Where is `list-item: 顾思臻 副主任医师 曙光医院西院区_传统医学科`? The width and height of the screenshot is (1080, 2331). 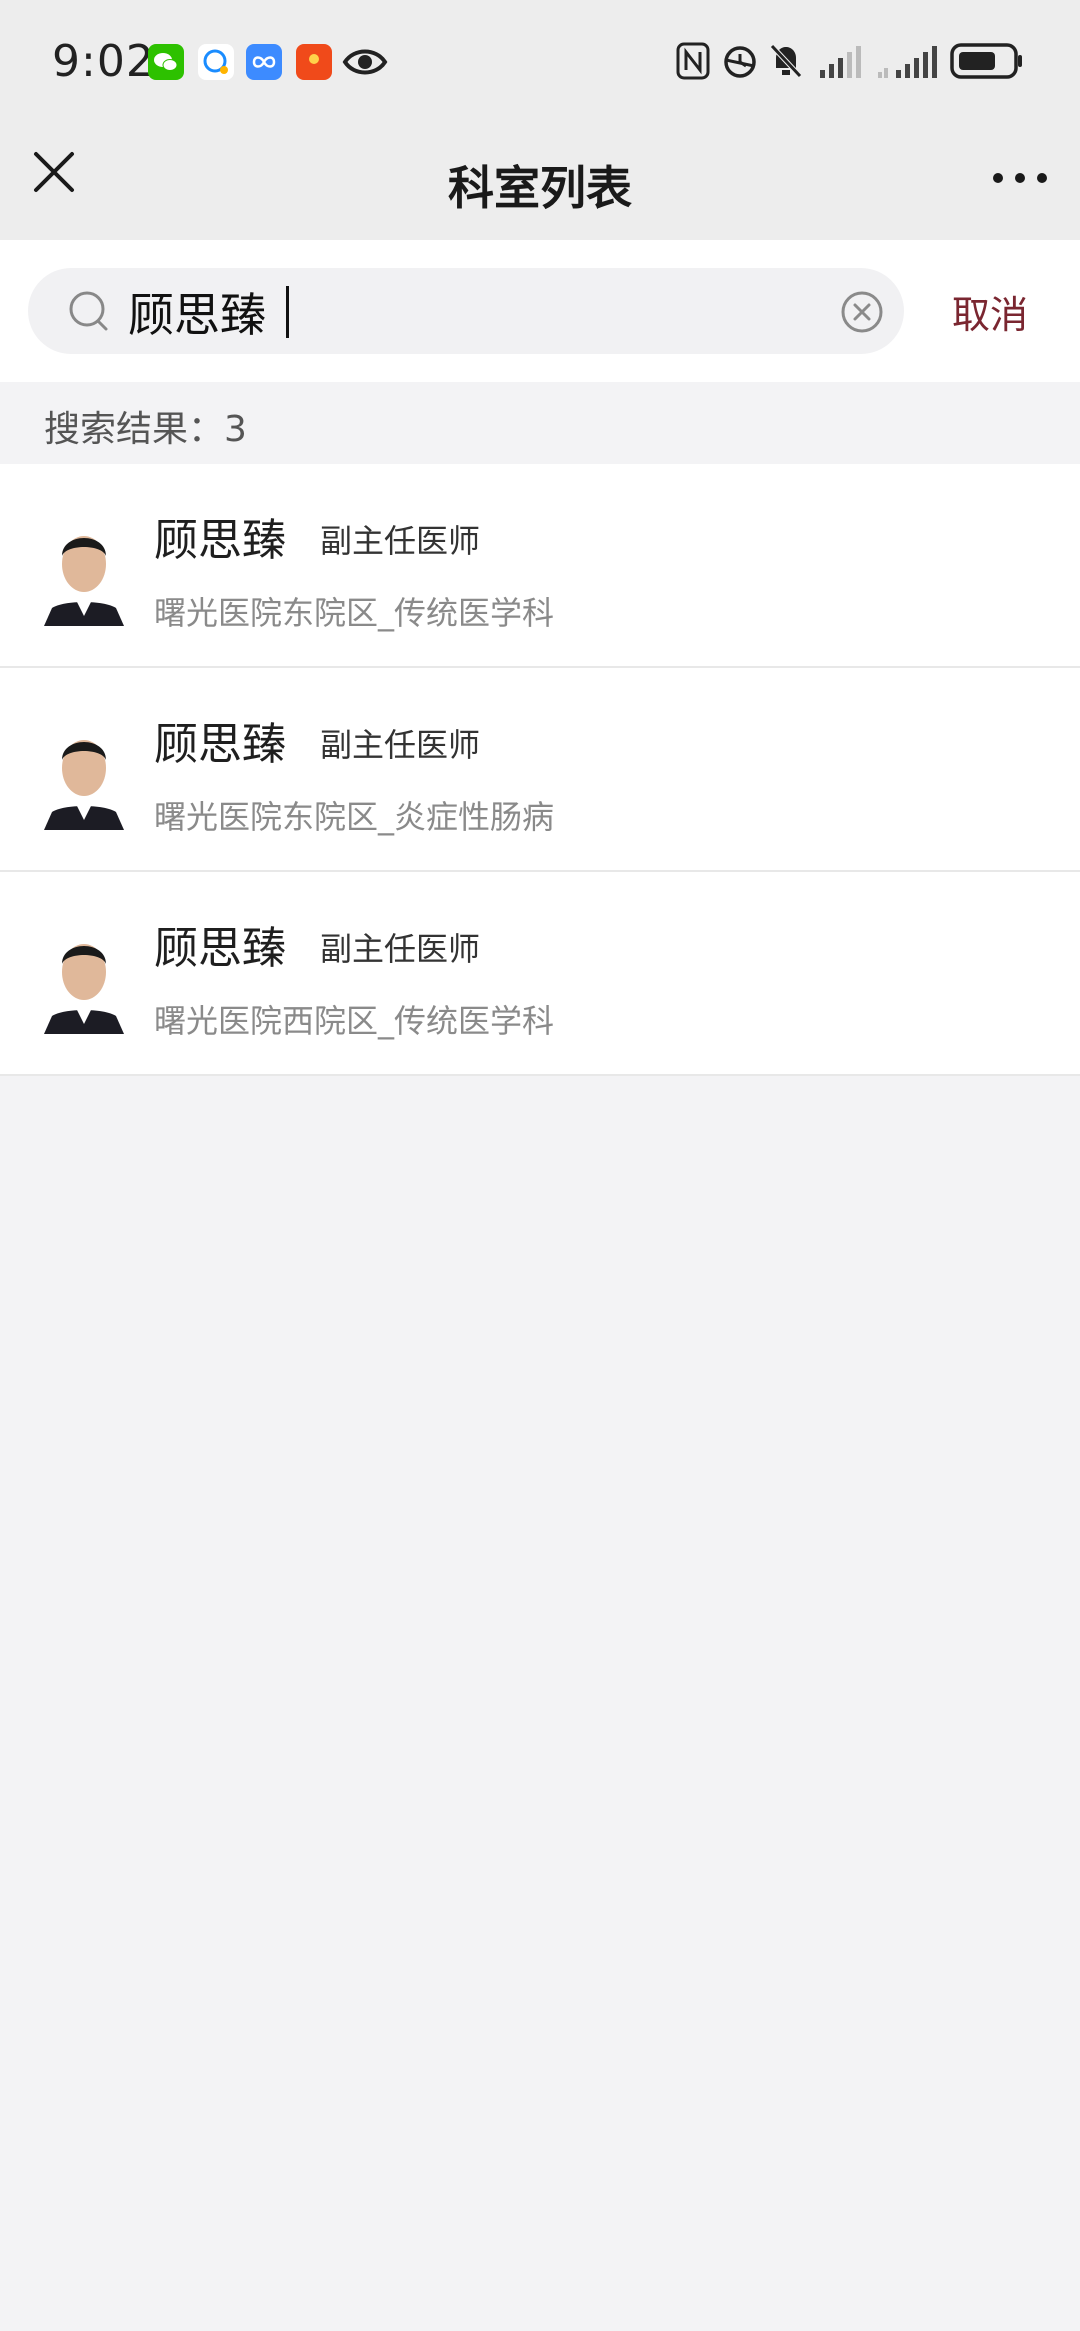 list-item: 顾思臻 副主任医师 曙光医院西院区_传统医学科 is located at coordinates (540, 974).